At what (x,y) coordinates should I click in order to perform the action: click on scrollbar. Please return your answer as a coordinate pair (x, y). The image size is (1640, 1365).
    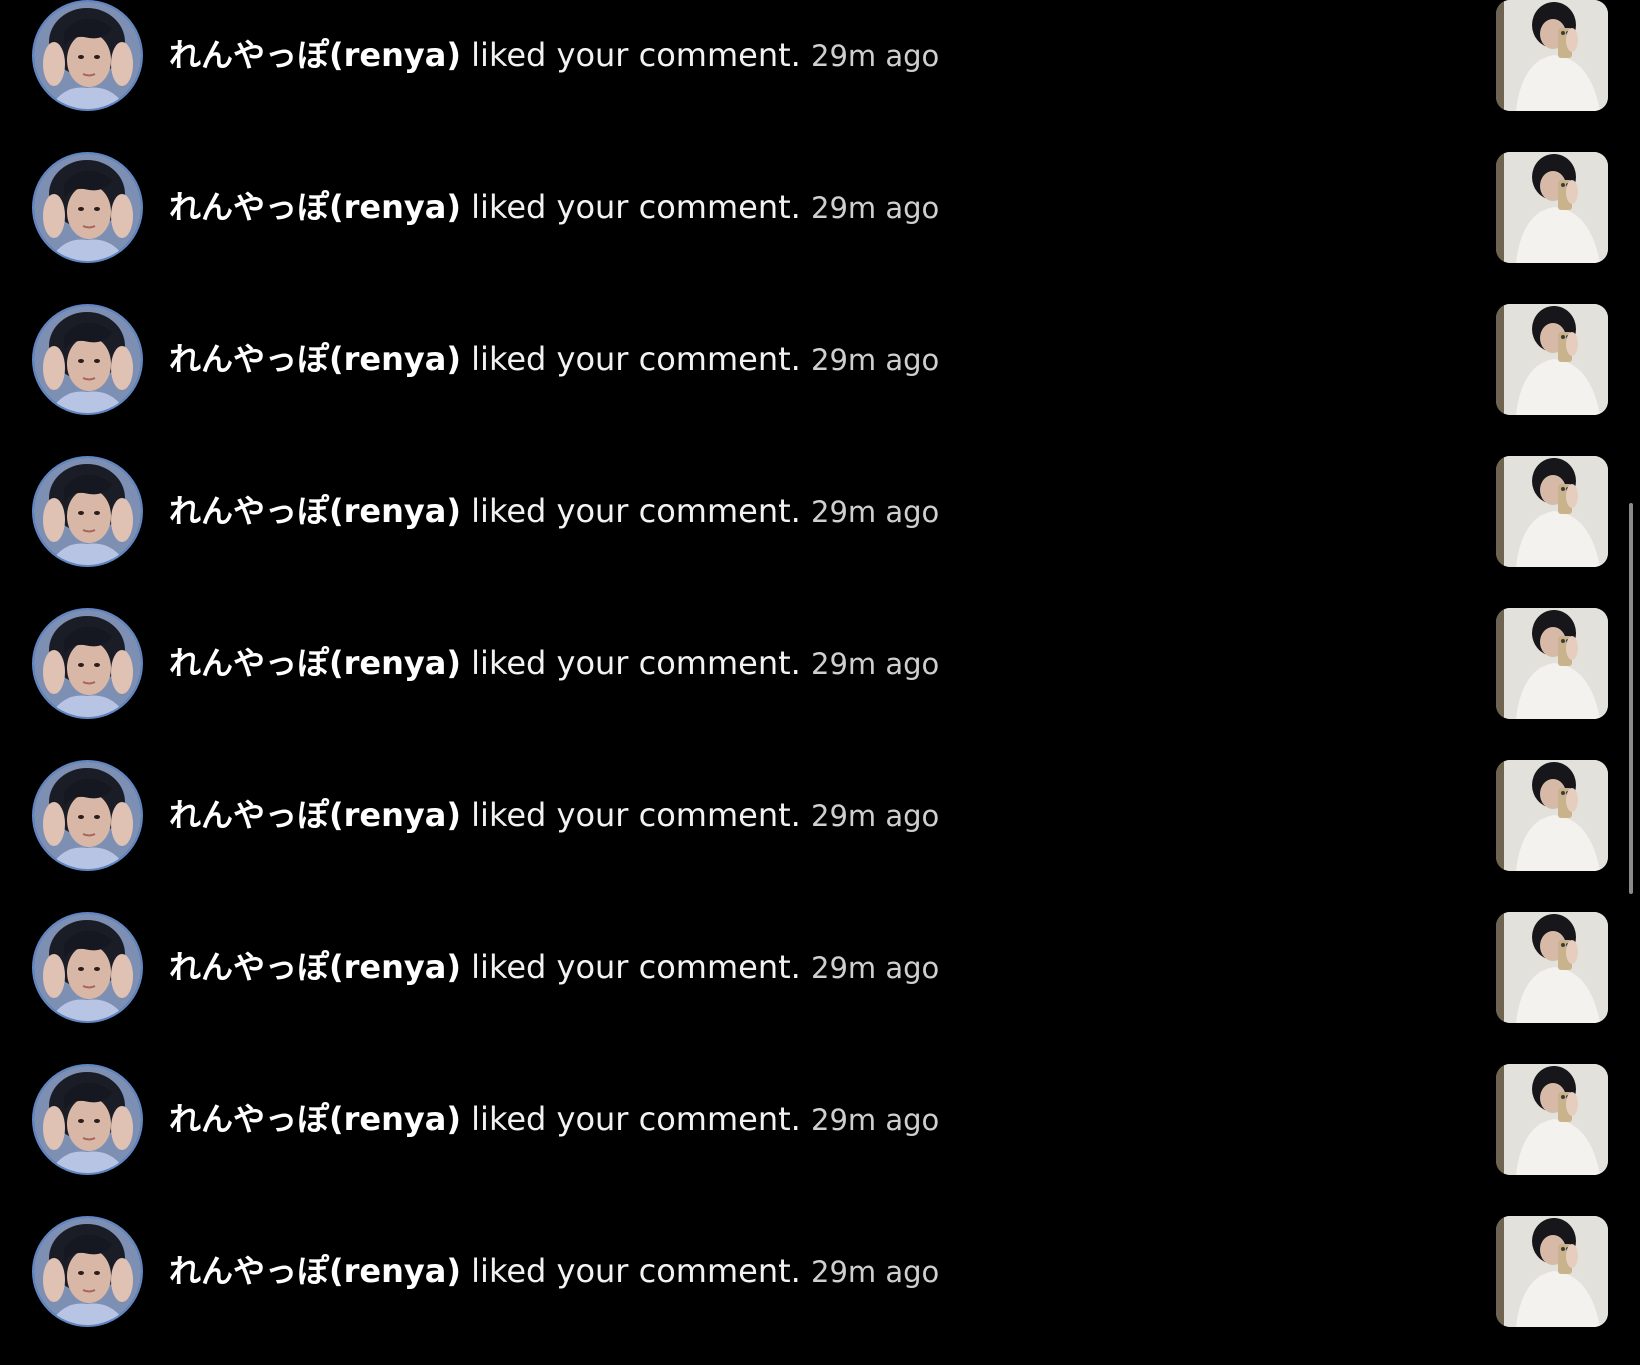
    Looking at the image, I should click on (1631, 698).